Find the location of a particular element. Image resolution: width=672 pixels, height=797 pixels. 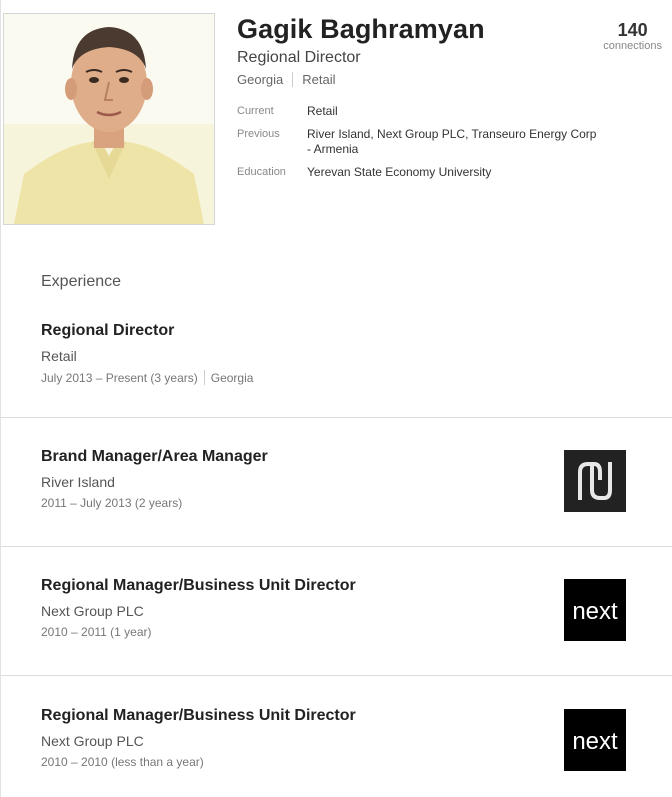

job-dates: July 2013 – Present (3 years) Georgia is located at coordinates (147, 377).